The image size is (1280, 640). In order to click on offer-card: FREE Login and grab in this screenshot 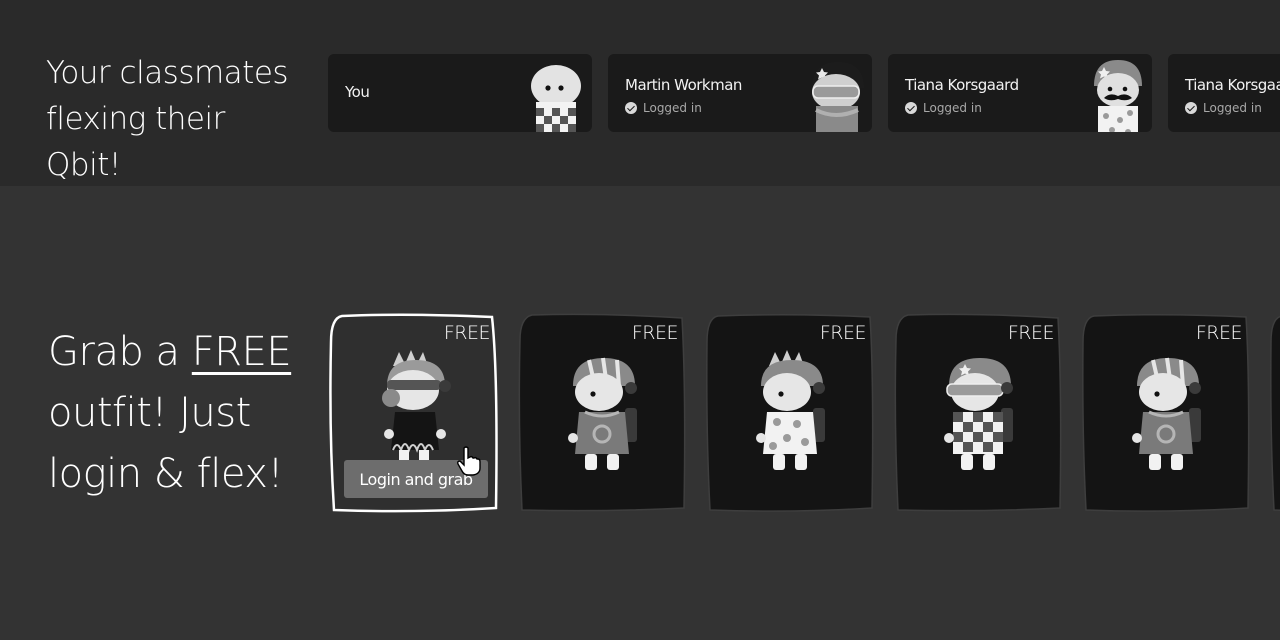, I will do `click(414, 413)`.